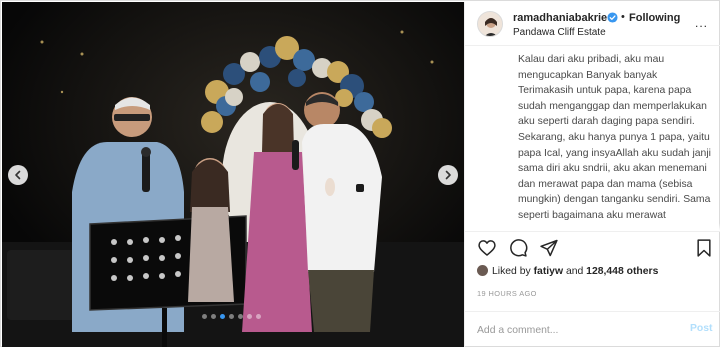 This screenshot has width=720, height=347. What do you see at coordinates (482, 270) in the screenshot?
I see `liker-avatar` at bounding box center [482, 270].